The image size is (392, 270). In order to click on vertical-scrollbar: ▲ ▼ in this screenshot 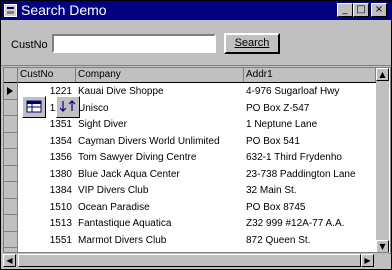, I will do `click(382, 160)`.